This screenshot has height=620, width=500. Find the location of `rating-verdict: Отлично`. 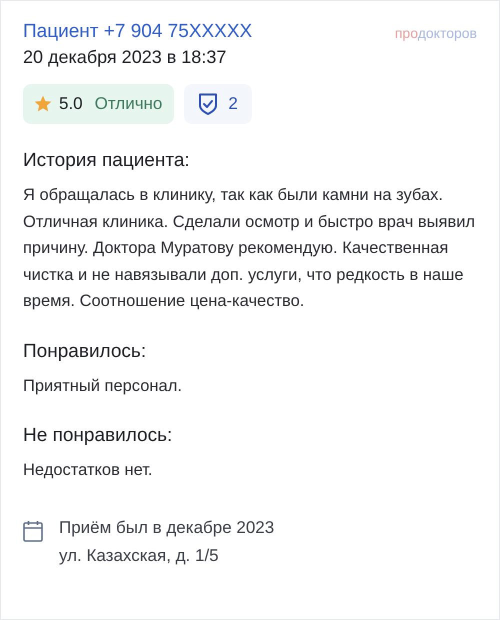

rating-verdict: Отлично is located at coordinates (128, 104).